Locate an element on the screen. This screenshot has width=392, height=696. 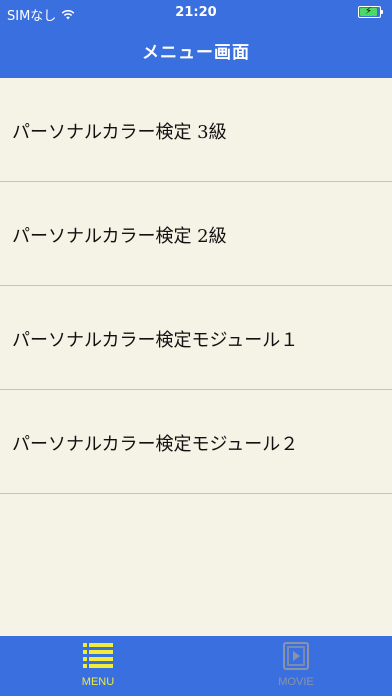
menu-item-grade-2: パーソナルカラー検定 2級 is located at coordinates (196, 234).